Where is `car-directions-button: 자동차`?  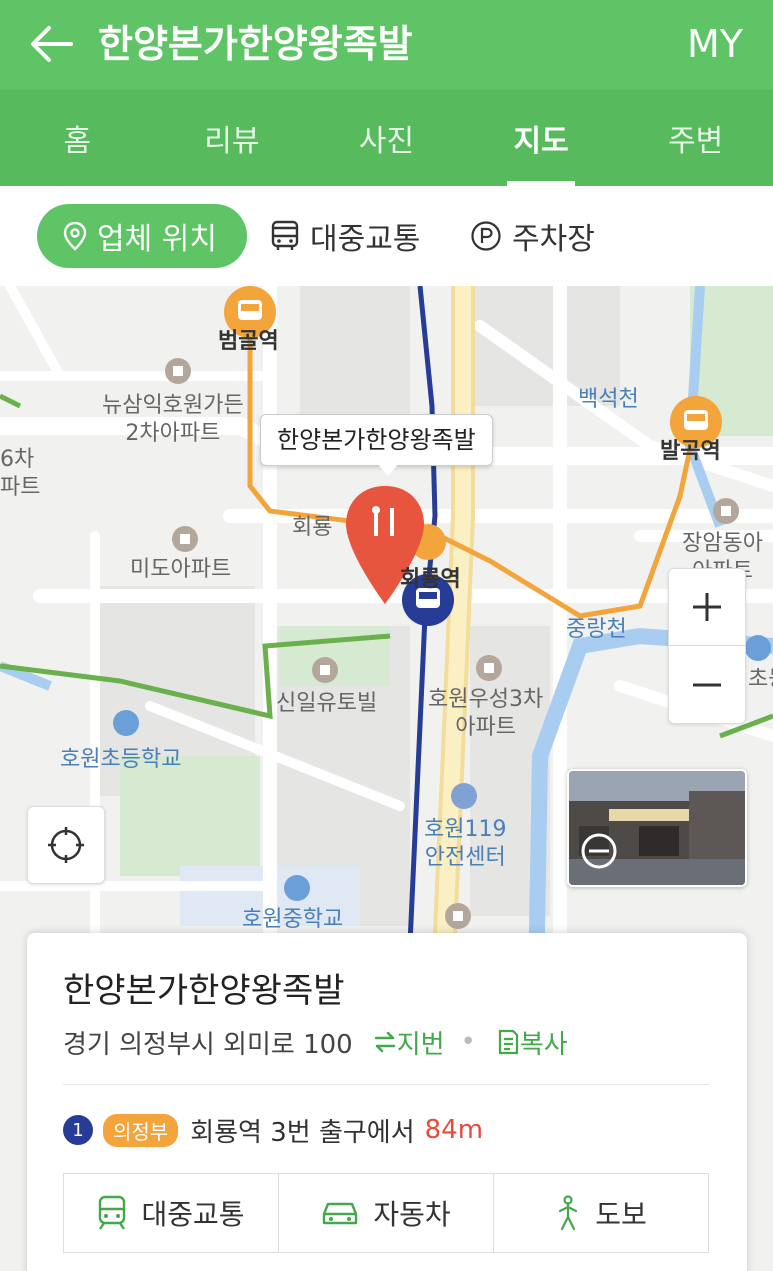
car-directions-button: 자동차 is located at coordinates (386, 1213).